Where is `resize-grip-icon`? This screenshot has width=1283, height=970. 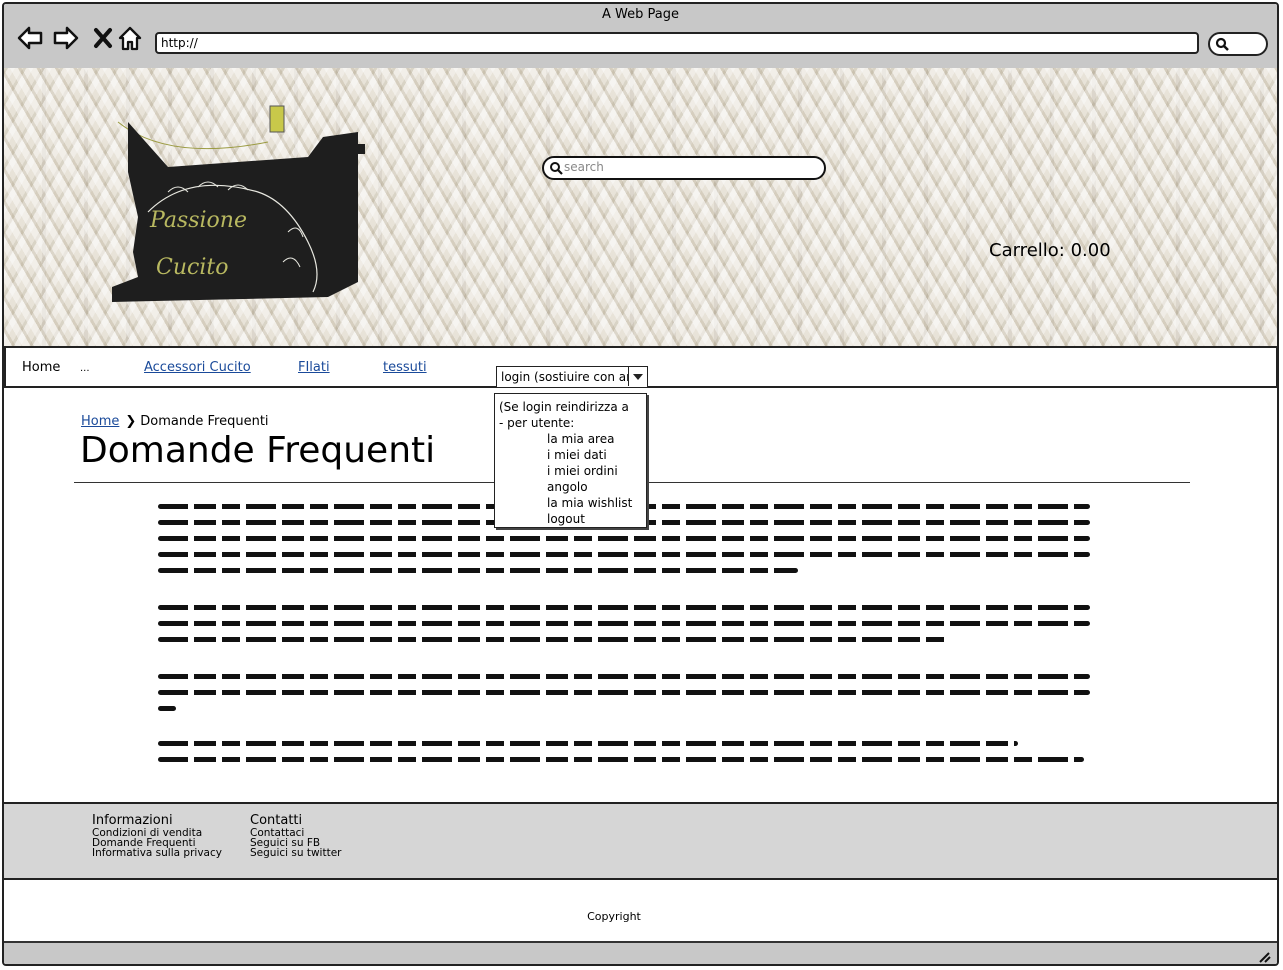
resize-grip-icon is located at coordinates (1264, 957).